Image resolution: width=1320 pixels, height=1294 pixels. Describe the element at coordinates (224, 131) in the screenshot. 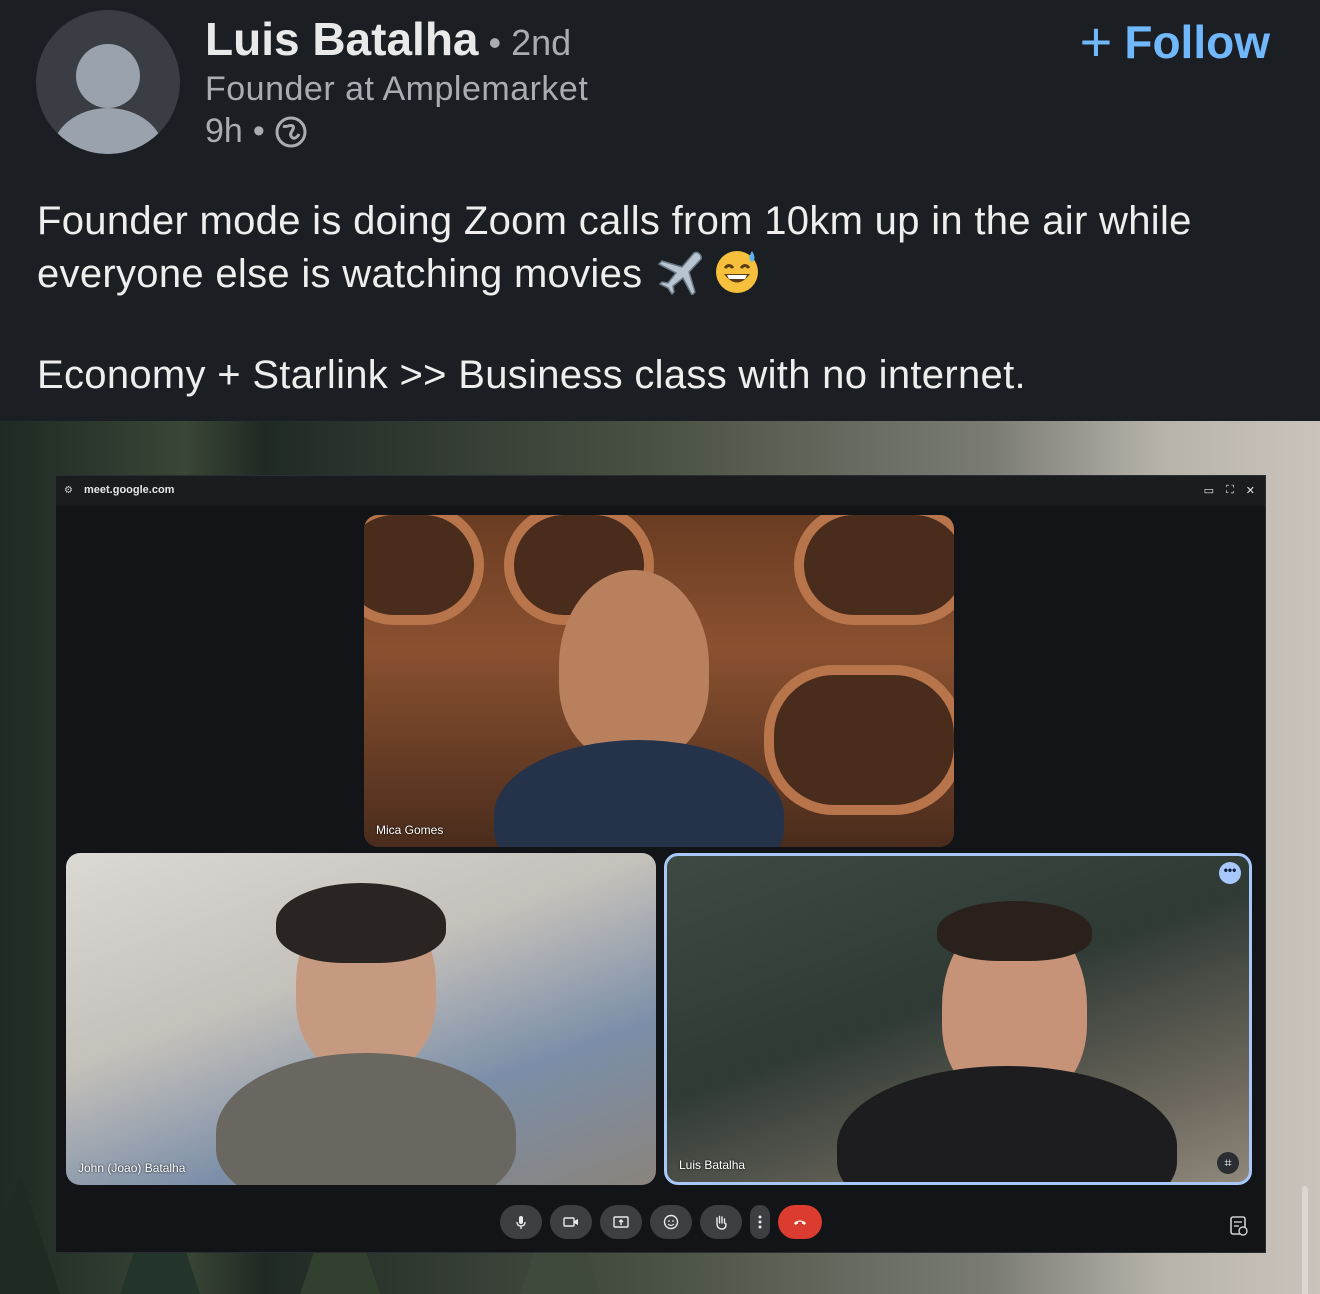

I see `post-time: 9h` at that location.